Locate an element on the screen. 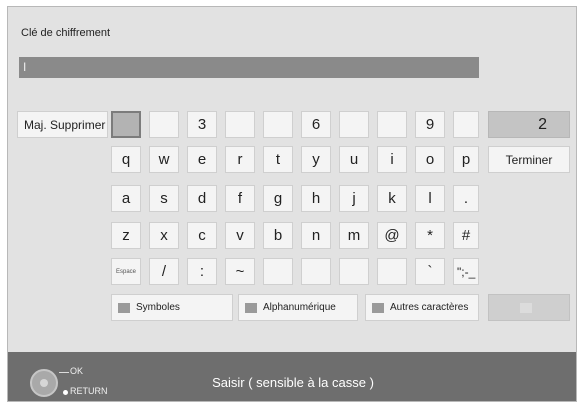 Image resolution: width=584 pixels, height=410 pixels. key-m: m is located at coordinates (354, 235).